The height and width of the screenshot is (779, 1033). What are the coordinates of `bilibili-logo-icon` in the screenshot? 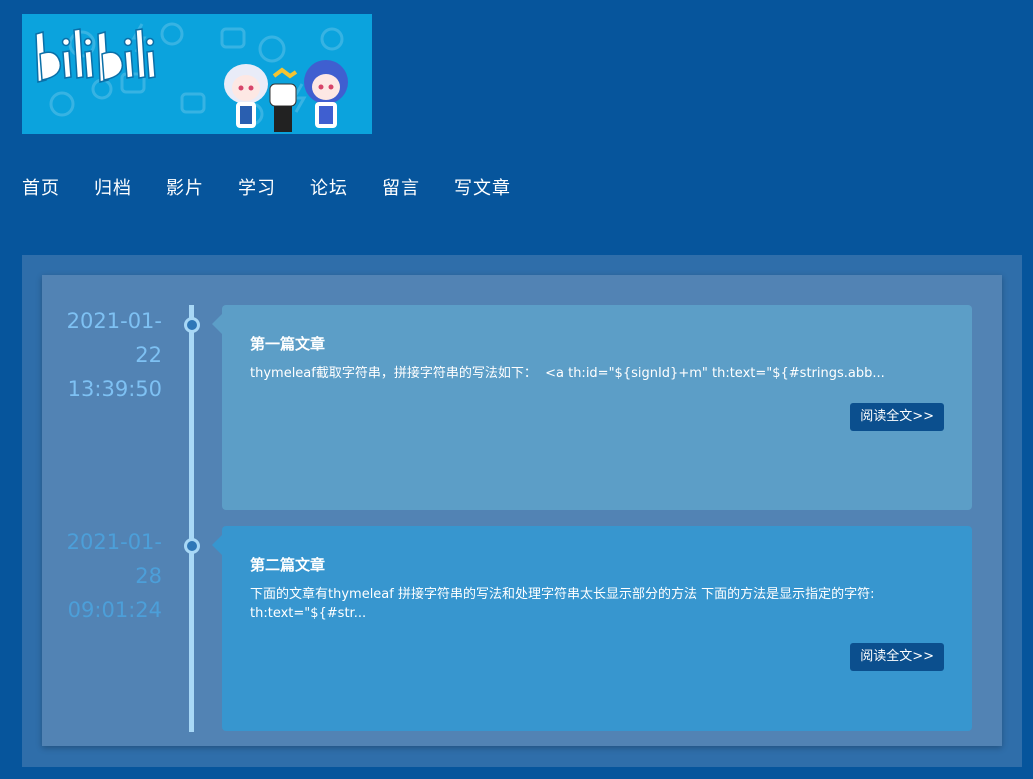 It's located at (95, 55).